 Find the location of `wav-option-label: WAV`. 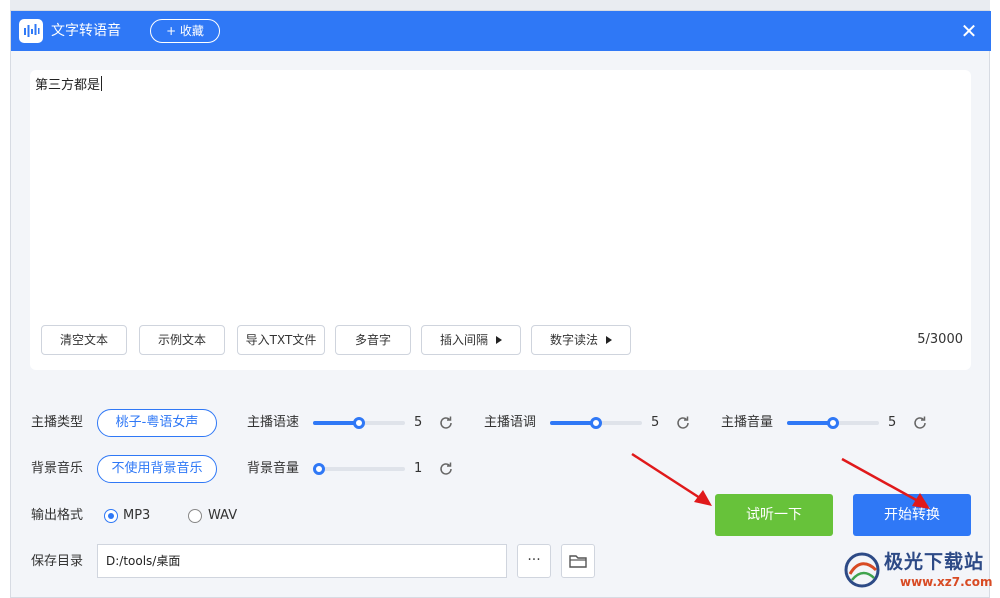

wav-option-label: WAV is located at coordinates (223, 515).